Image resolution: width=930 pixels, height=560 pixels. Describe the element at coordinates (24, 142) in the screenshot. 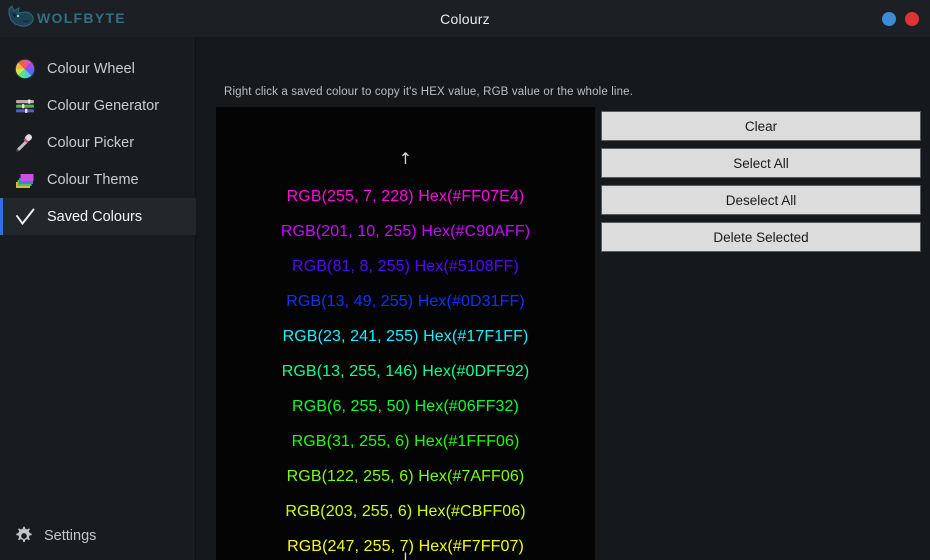

I see `eyedropper-icon` at that location.